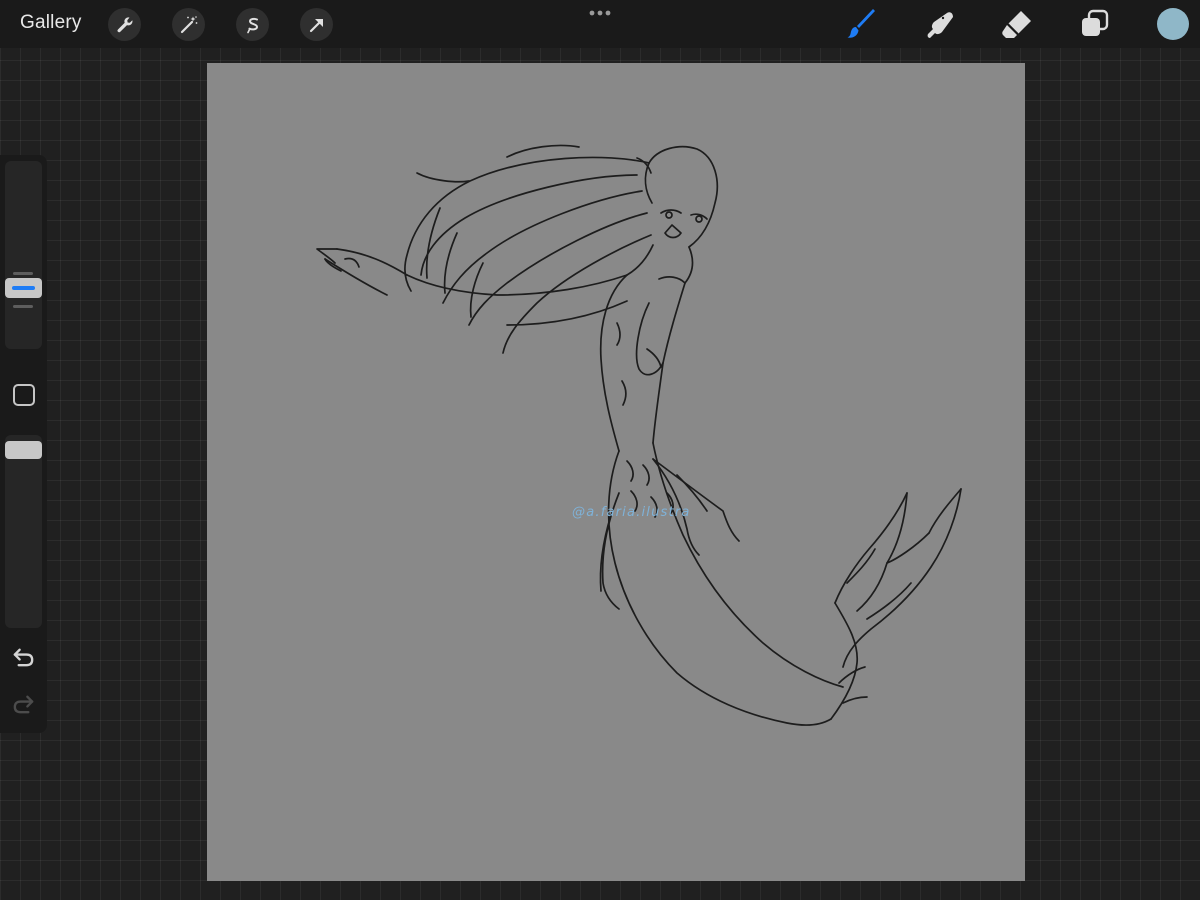 The width and height of the screenshot is (1200, 900). I want to click on selection-button, so click(252, 24).